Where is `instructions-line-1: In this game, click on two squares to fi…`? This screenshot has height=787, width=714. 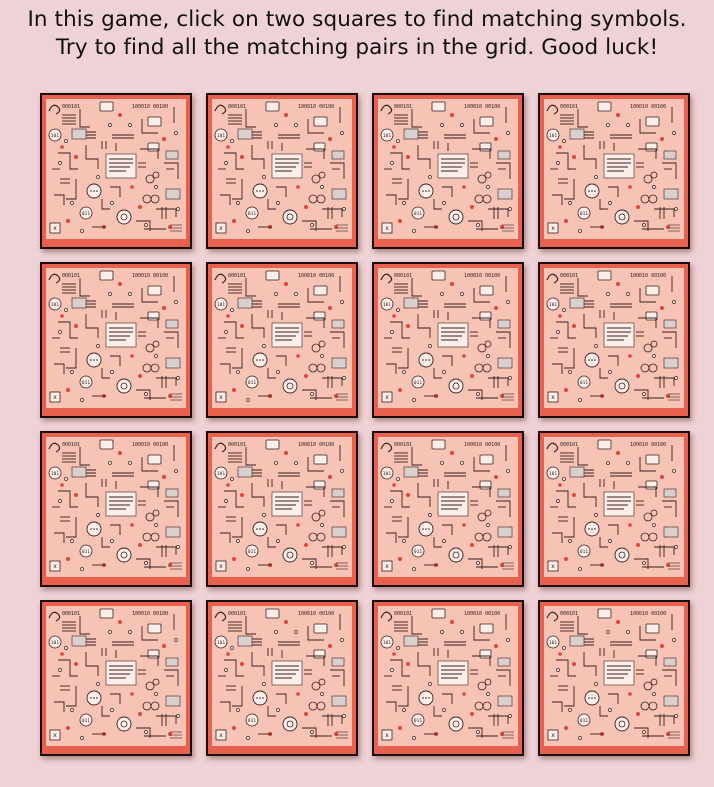
instructions-line-1: In this game, click on two squares to fi… is located at coordinates (357, 19).